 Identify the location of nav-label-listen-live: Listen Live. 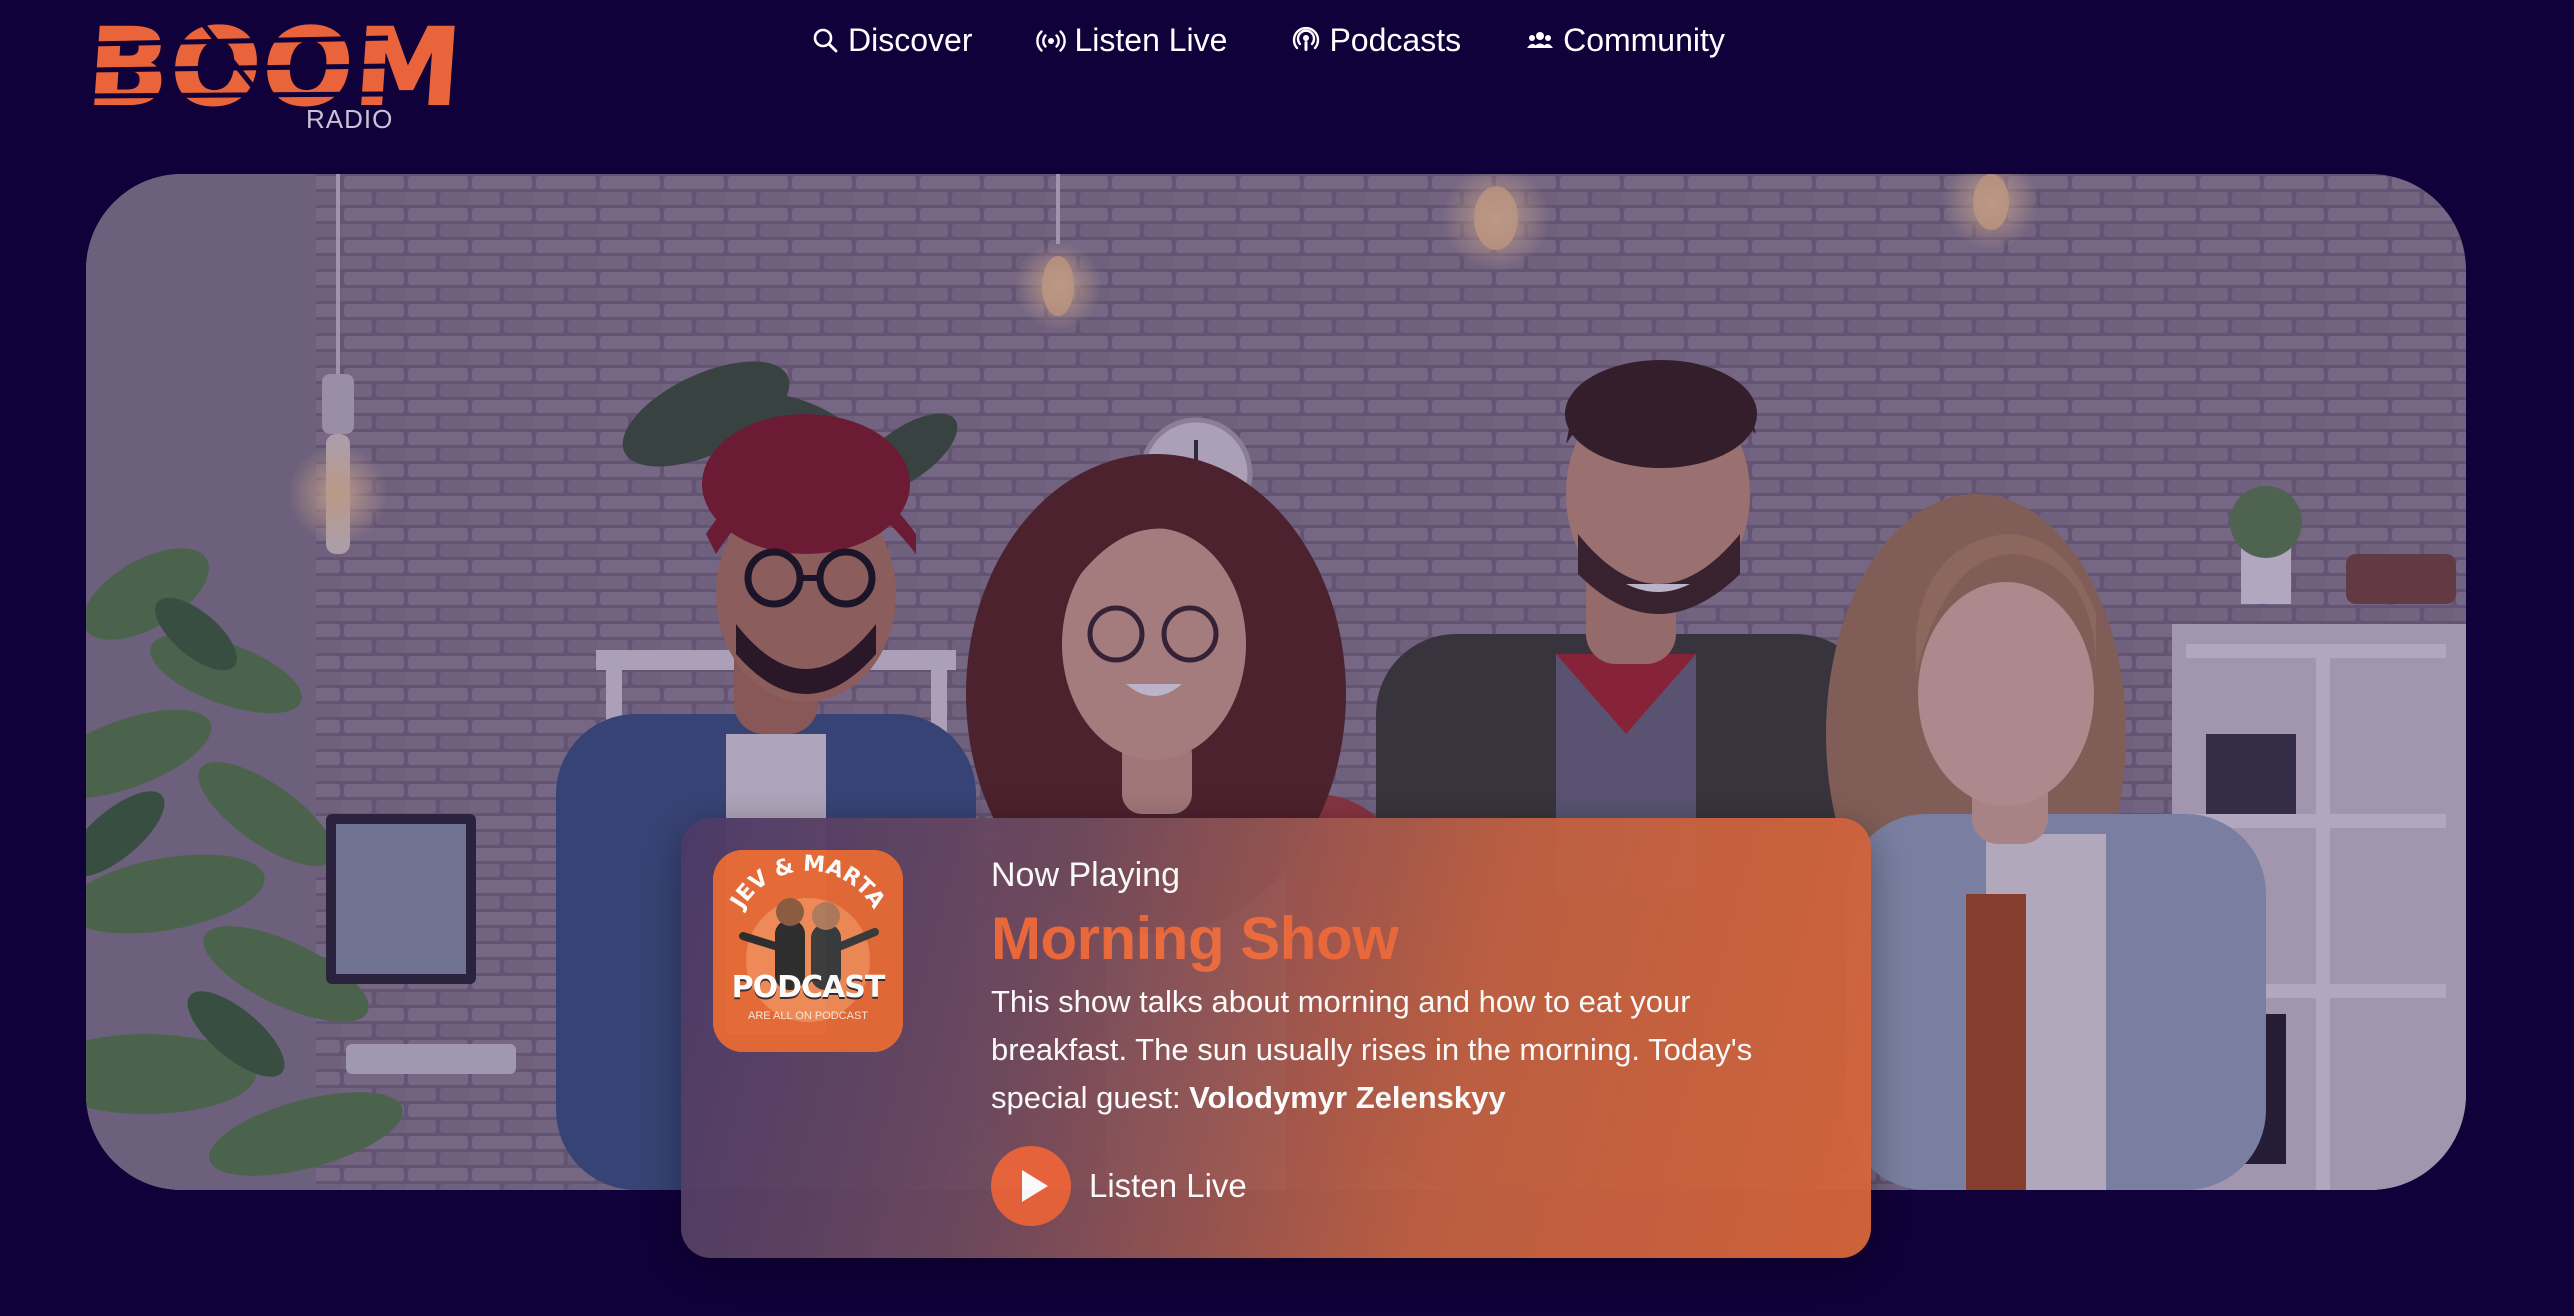
(1151, 39).